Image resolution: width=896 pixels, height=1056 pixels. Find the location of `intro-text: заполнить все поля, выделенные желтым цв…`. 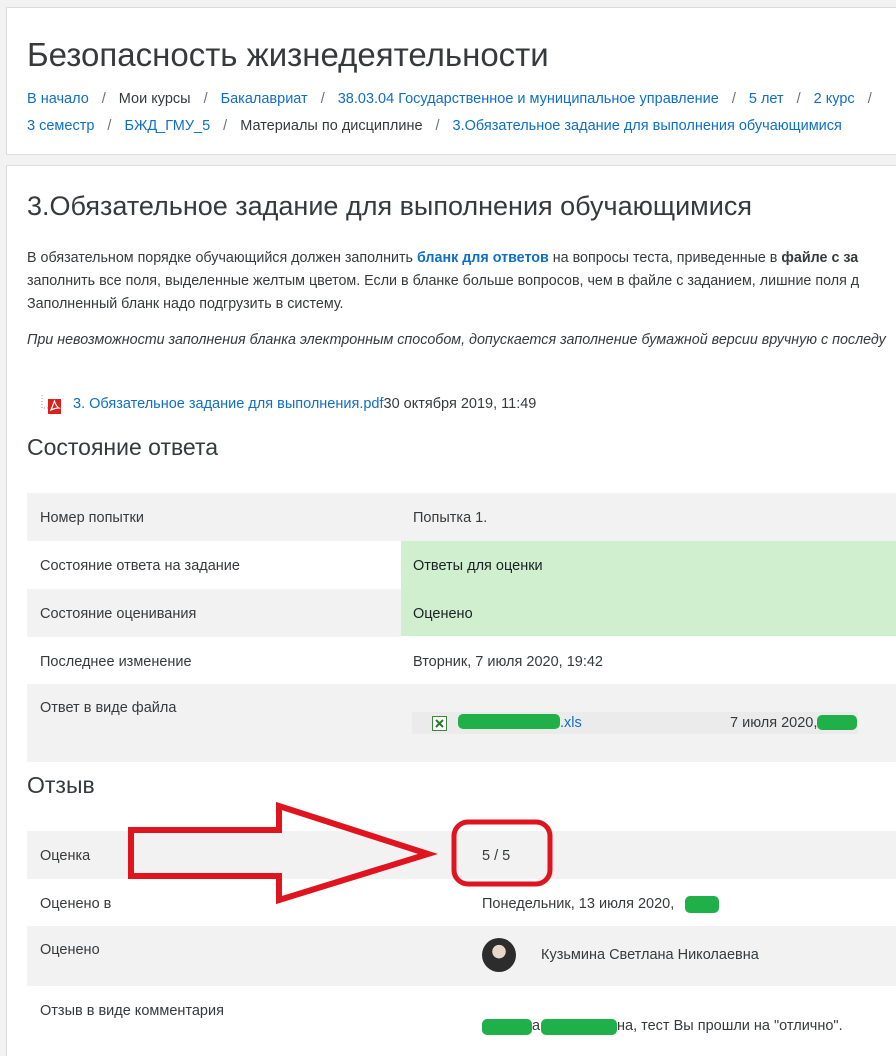

intro-text: заполнить все поля, выделенные желтым цв… is located at coordinates (443, 281).